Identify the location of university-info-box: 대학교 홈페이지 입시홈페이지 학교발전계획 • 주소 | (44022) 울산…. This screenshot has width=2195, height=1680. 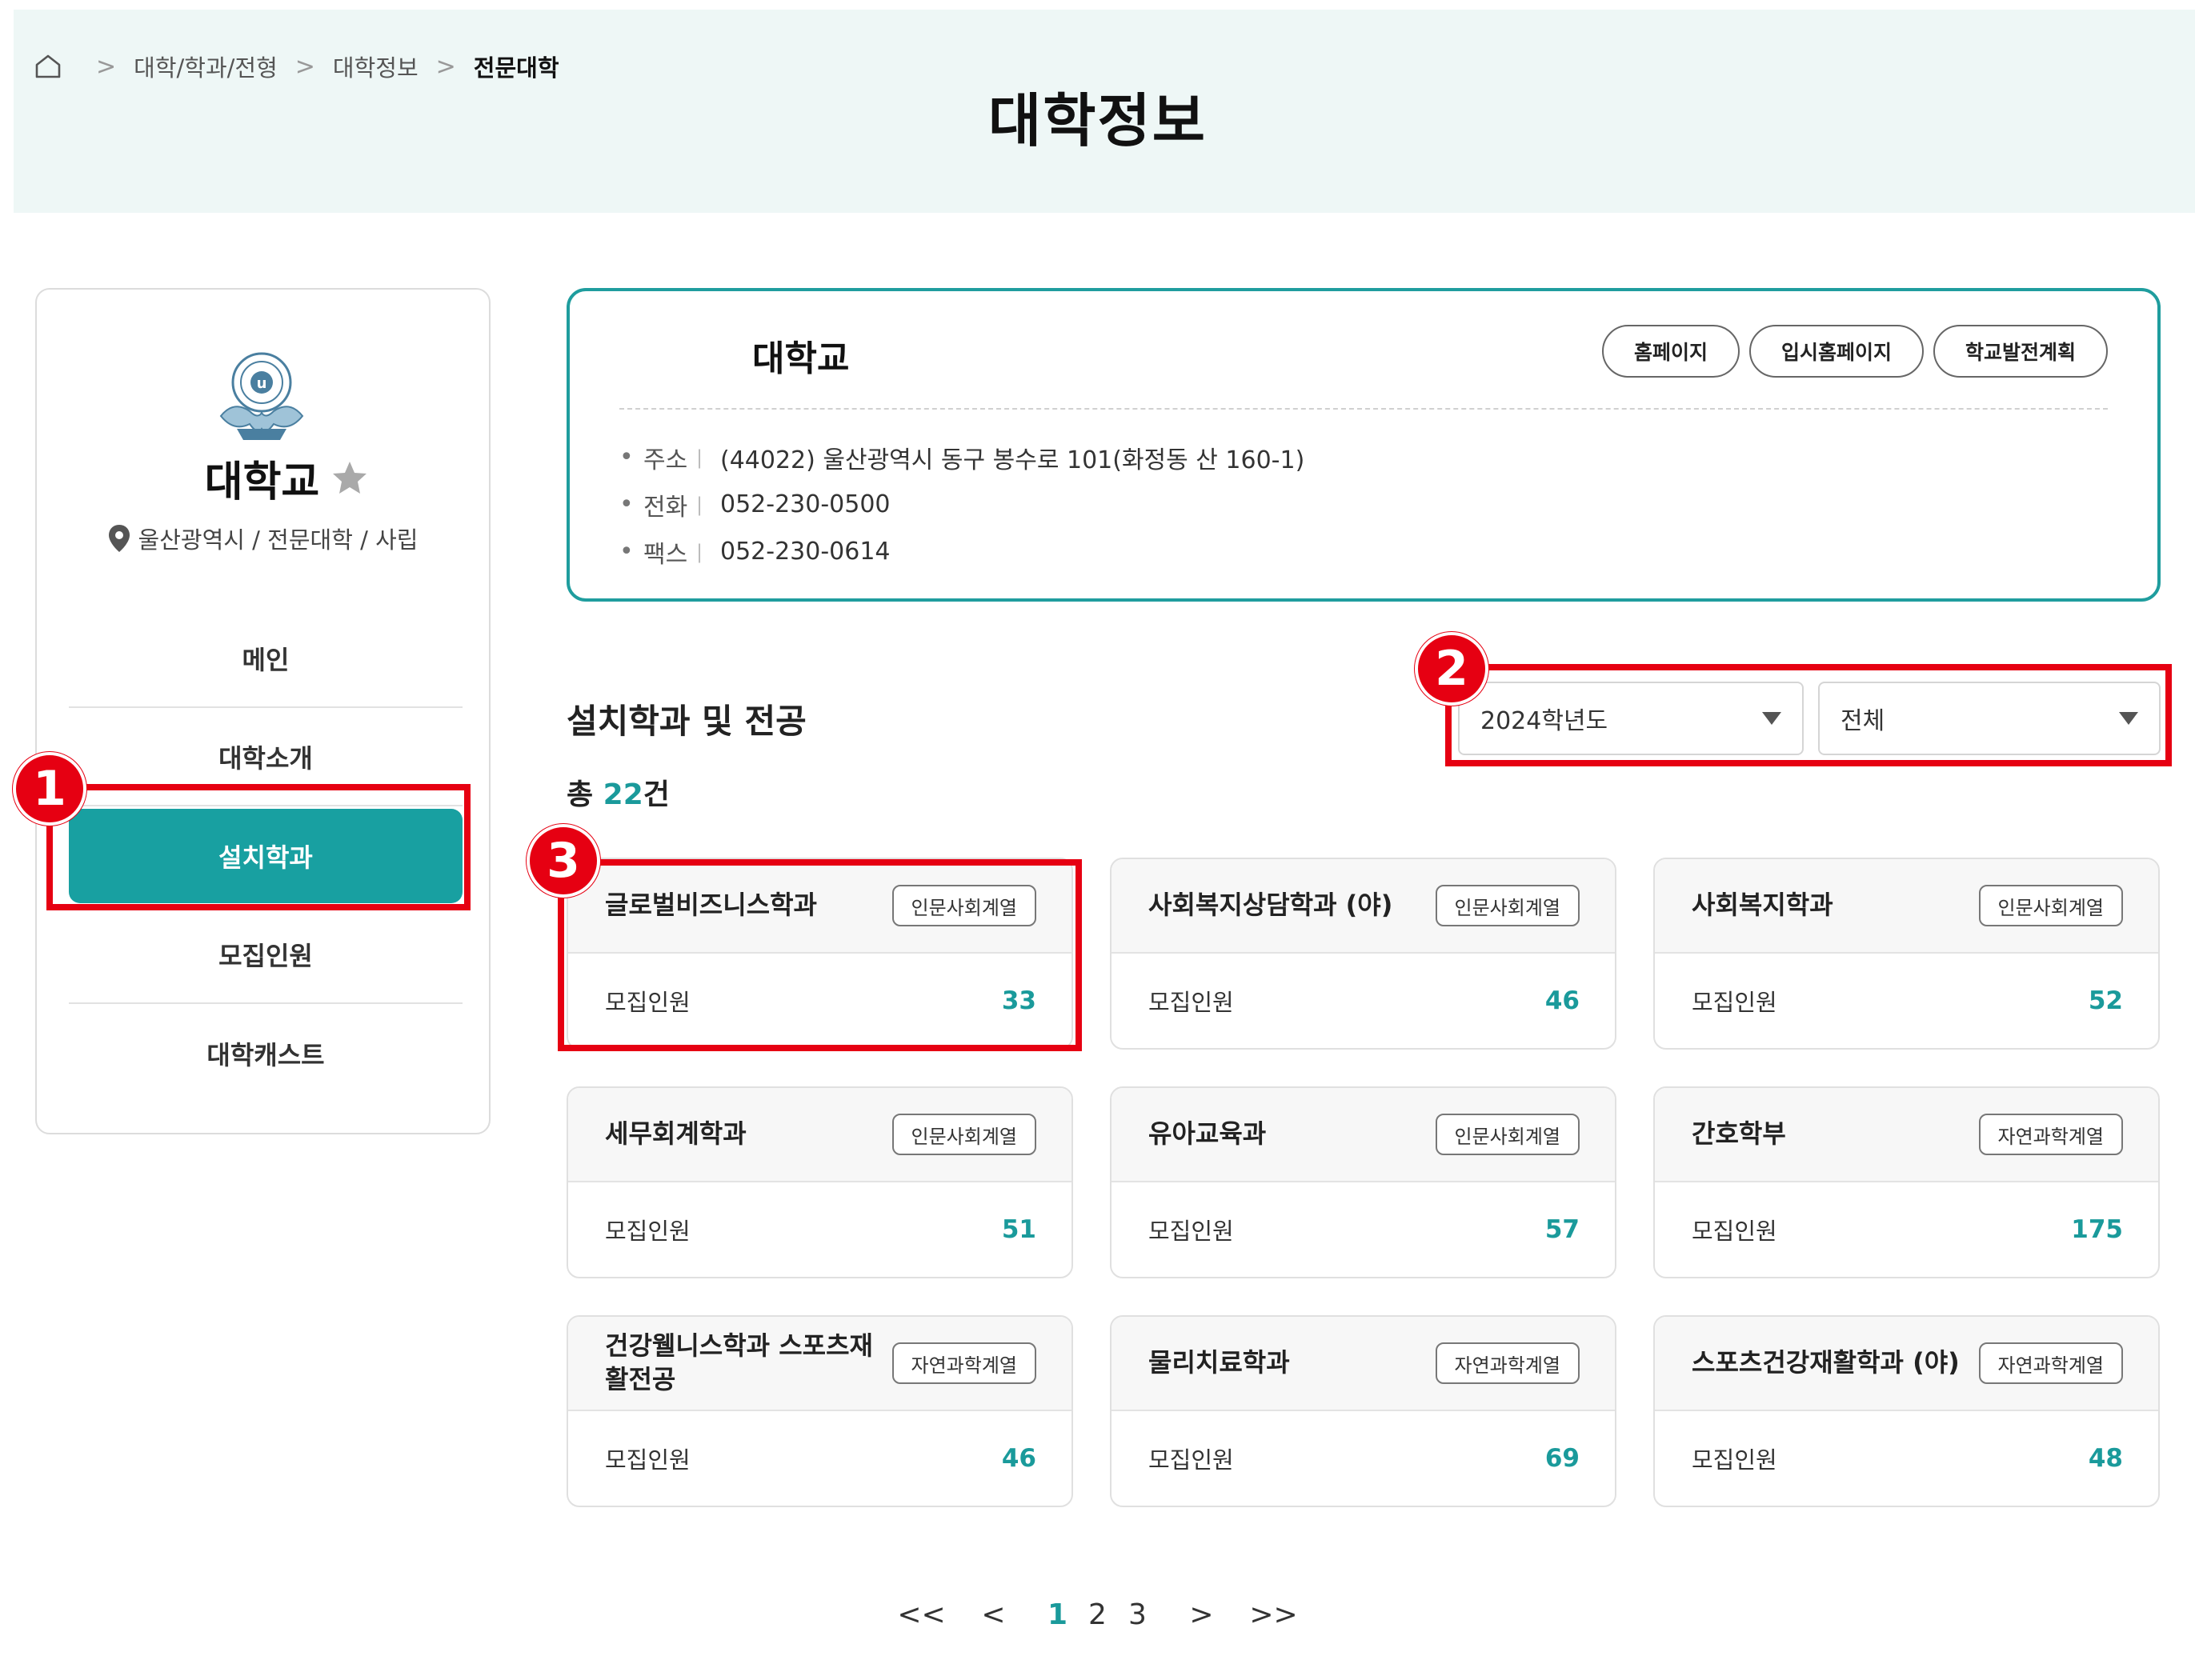
(1364, 445).